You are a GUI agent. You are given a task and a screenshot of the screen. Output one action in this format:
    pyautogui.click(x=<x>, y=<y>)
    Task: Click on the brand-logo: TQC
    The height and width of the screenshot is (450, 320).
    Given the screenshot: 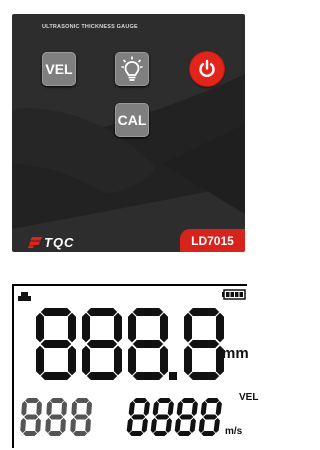 What is the action you would take?
    pyautogui.click(x=51, y=242)
    